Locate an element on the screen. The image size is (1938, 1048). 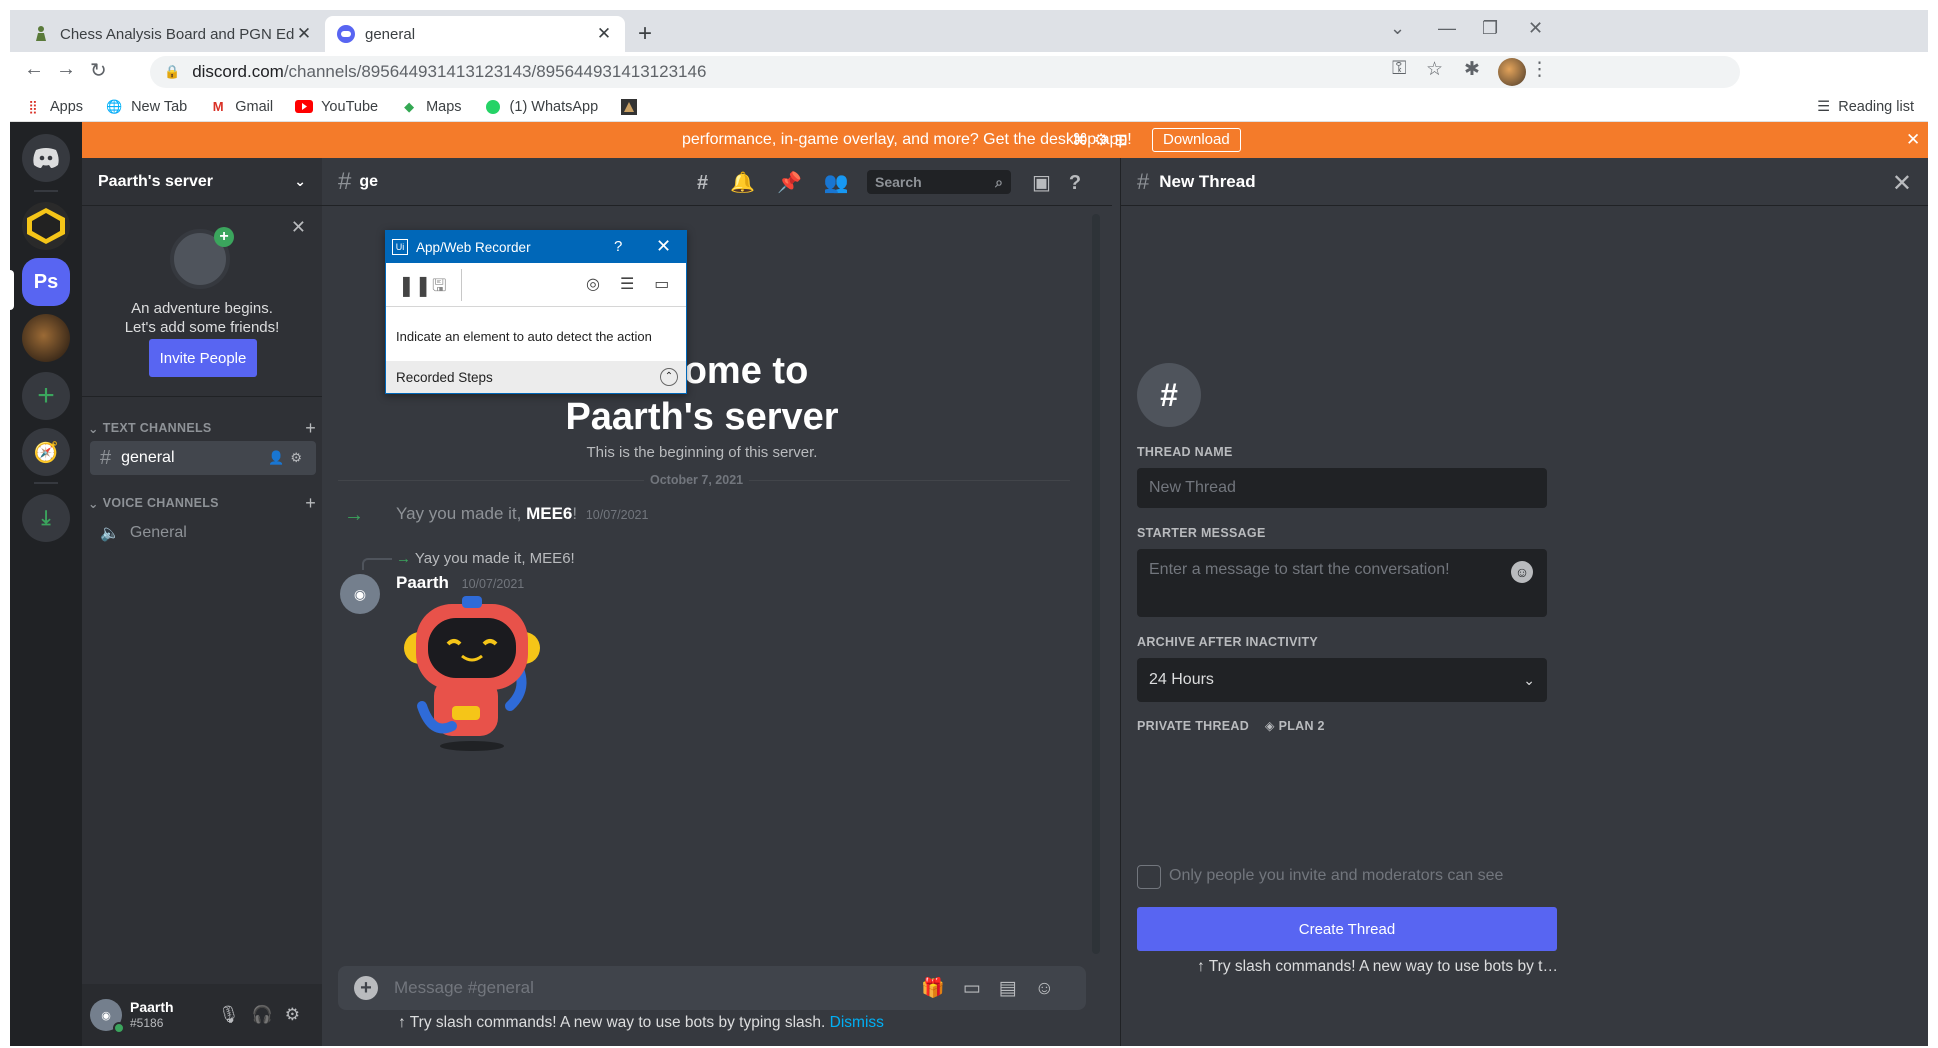
profile-avatar is located at coordinates (1512, 72).